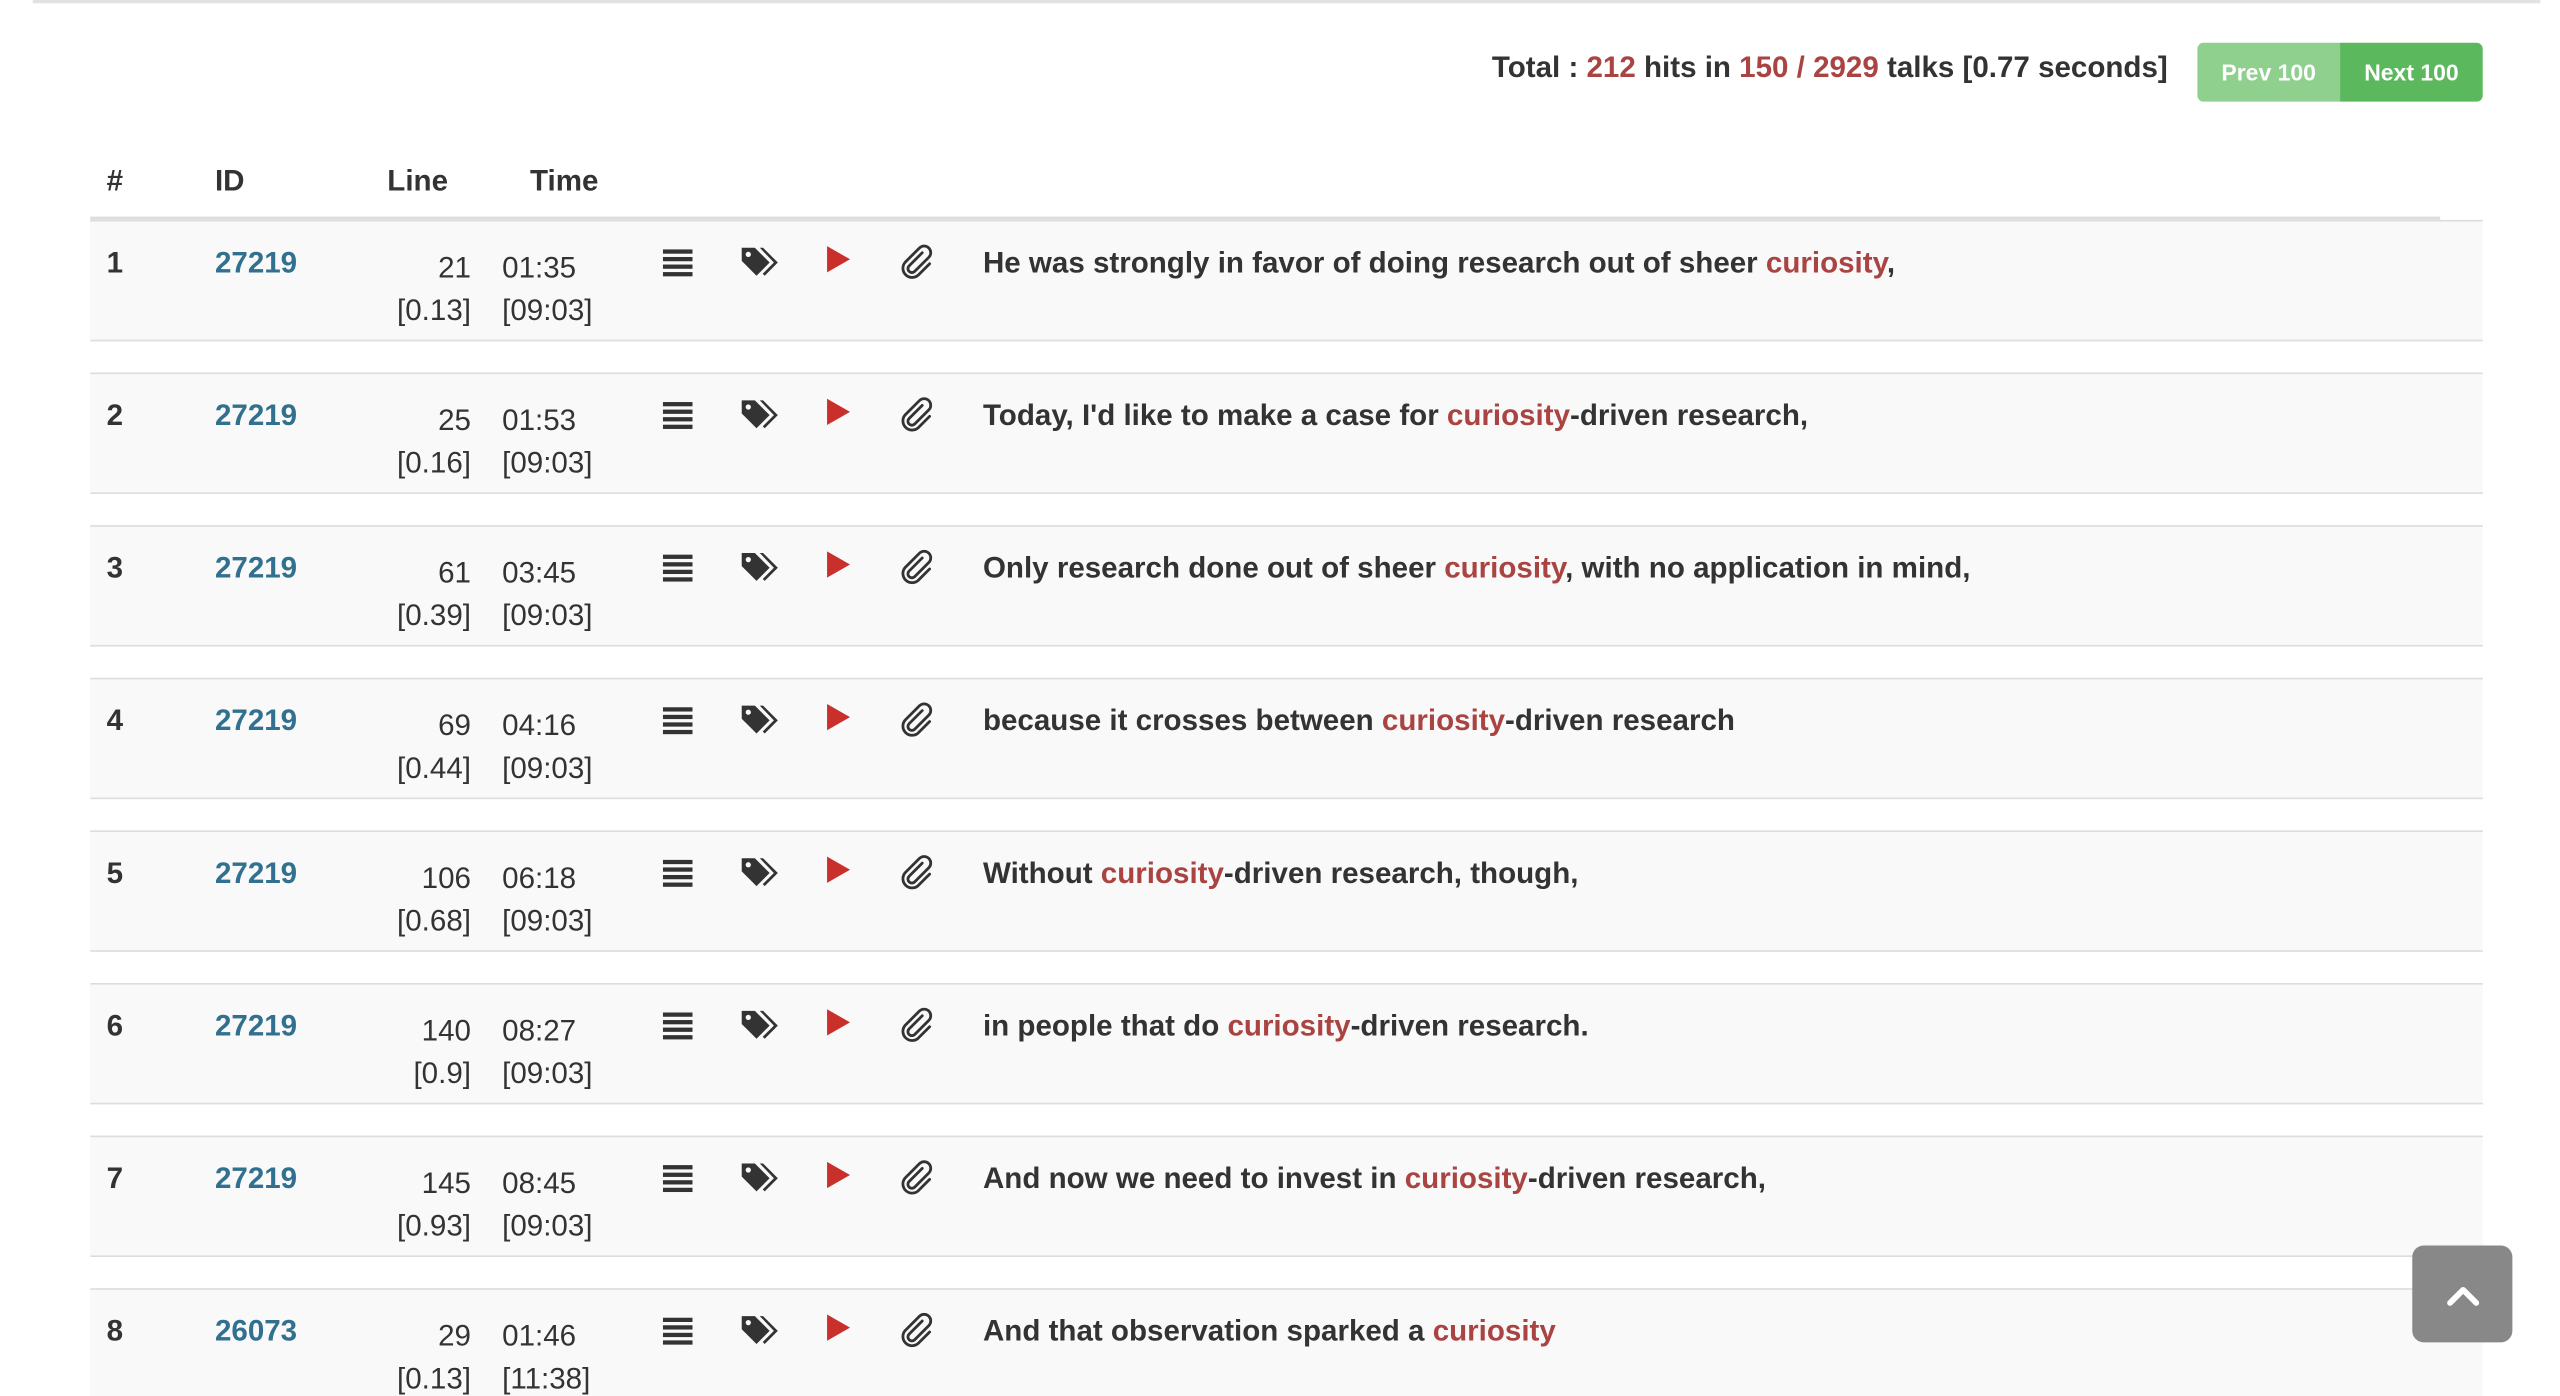 The height and width of the screenshot is (1396, 2560). I want to click on text-after-match: , with no application in mind,, so click(1768, 568).